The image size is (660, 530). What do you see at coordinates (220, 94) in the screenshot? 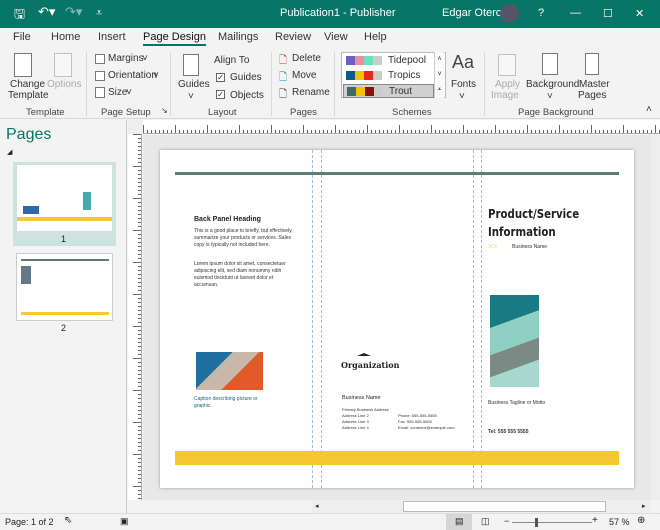
I see `objects-checkbox: ✓` at bounding box center [220, 94].